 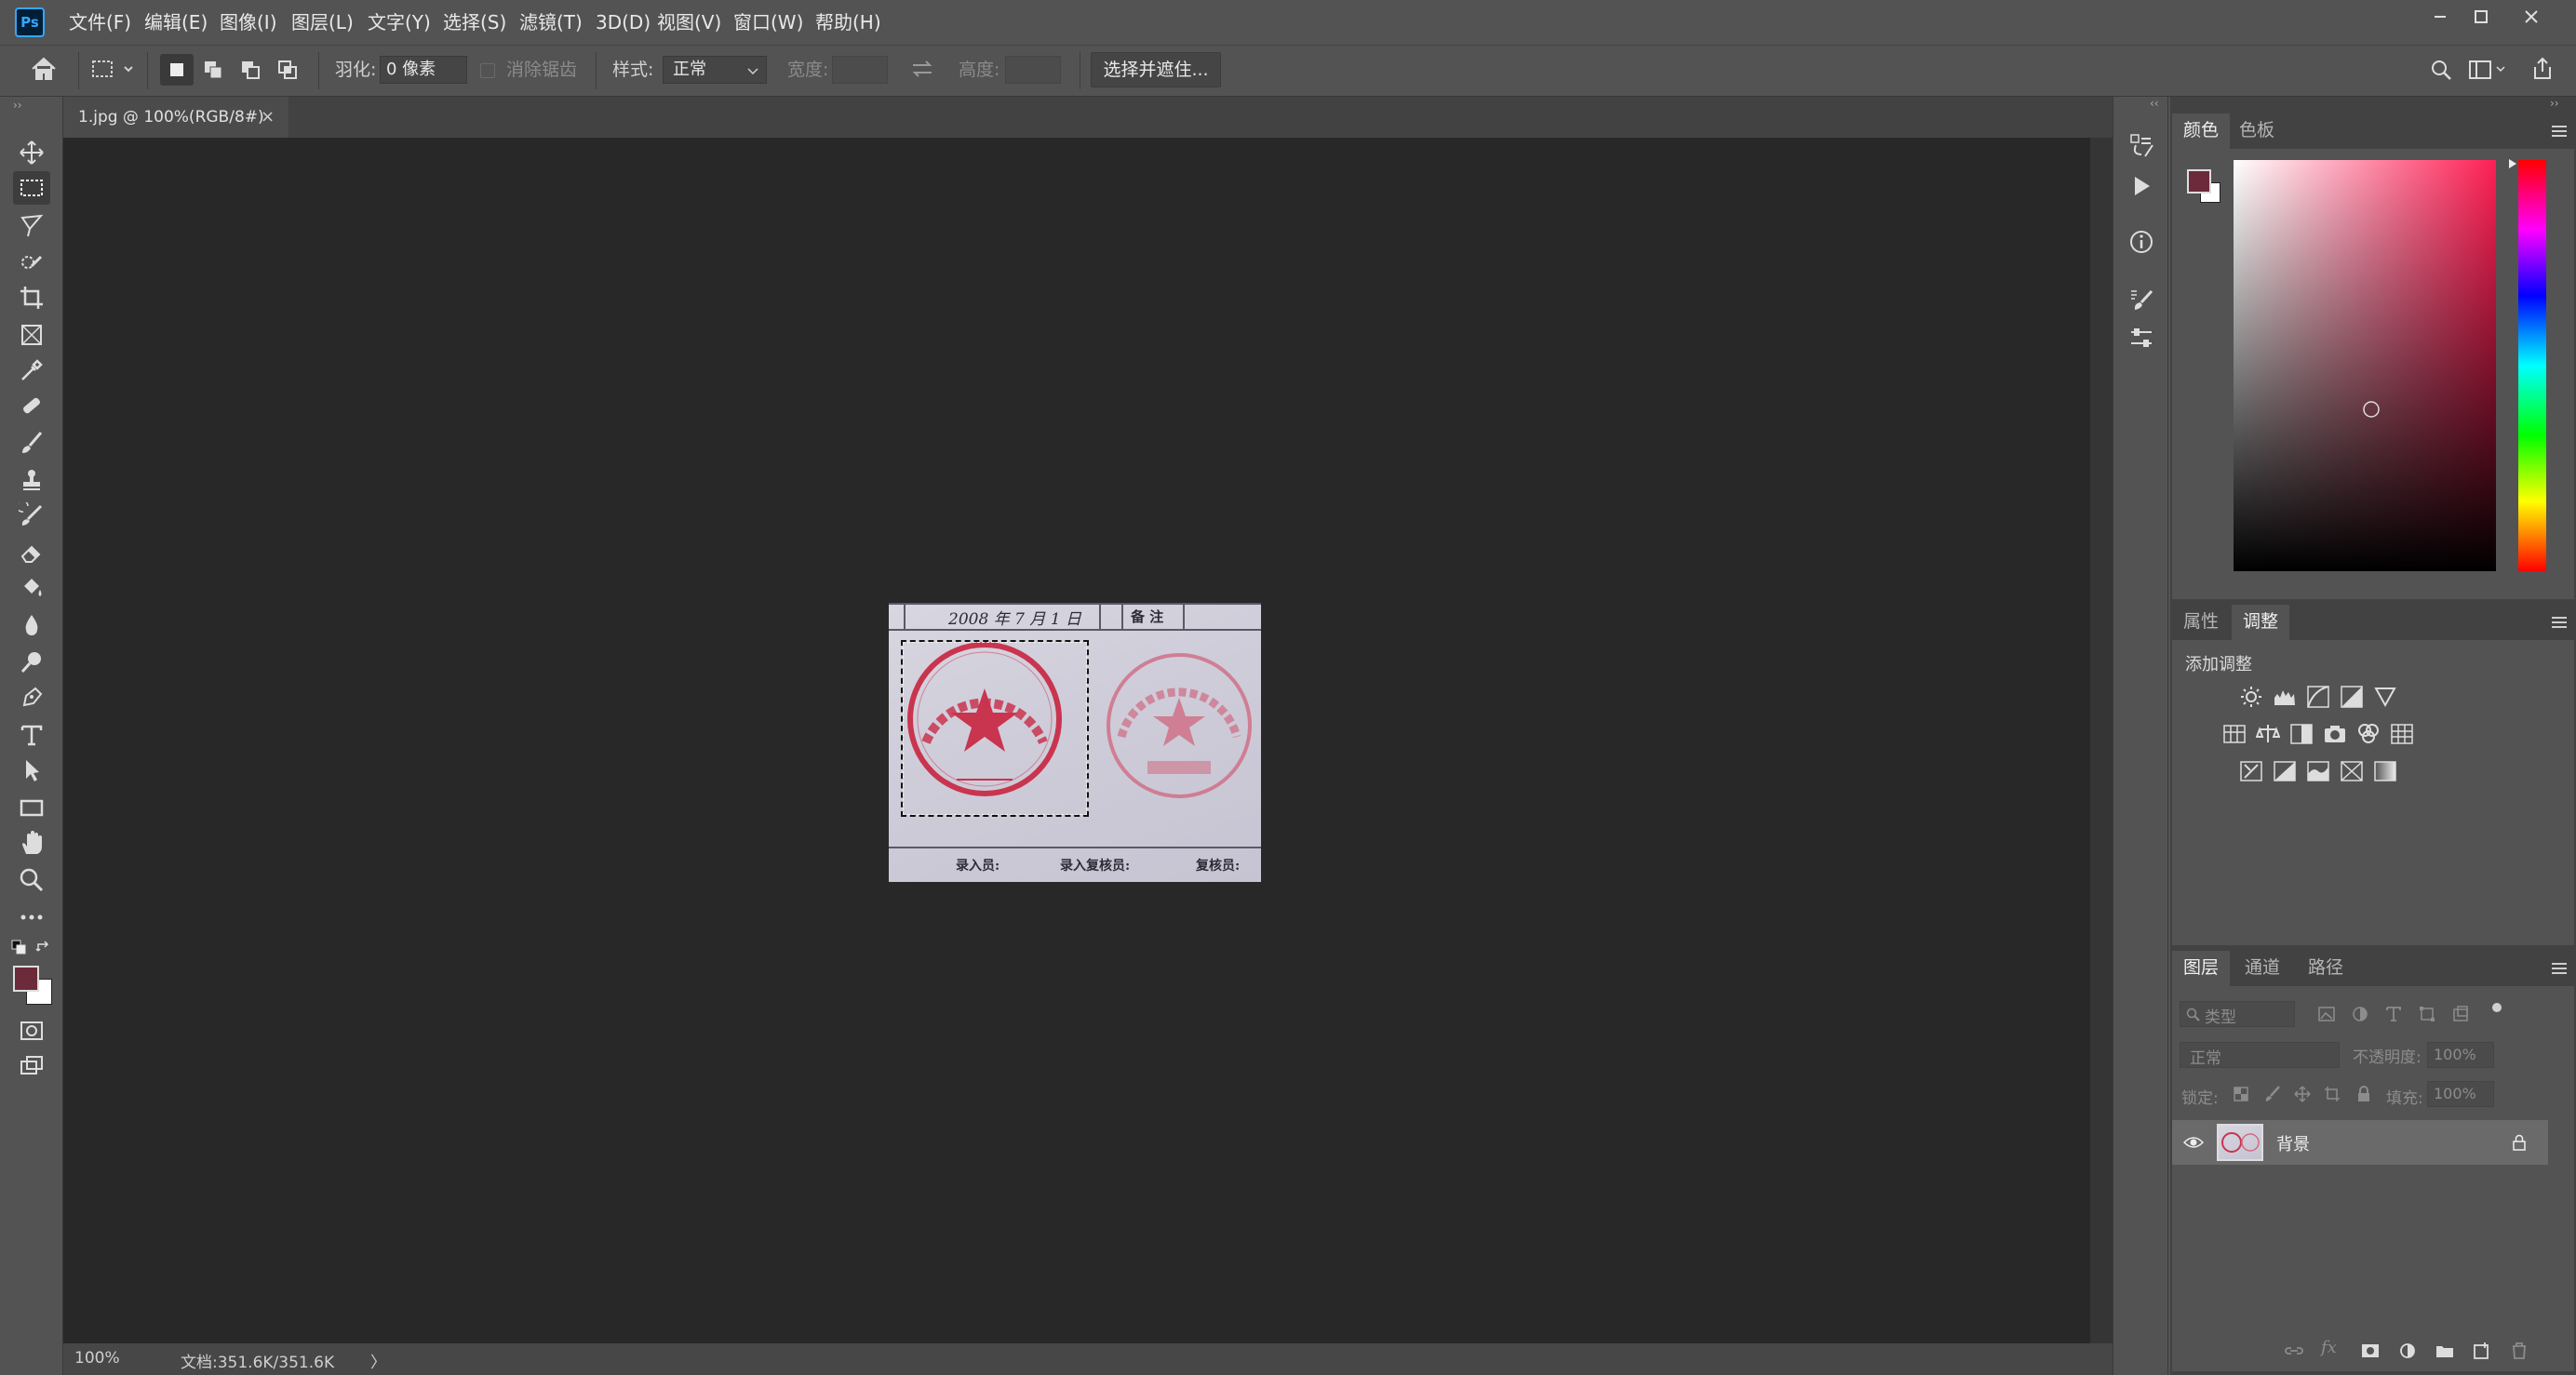 What do you see at coordinates (31, 480) in the screenshot?
I see `clone-stamp-tool` at bounding box center [31, 480].